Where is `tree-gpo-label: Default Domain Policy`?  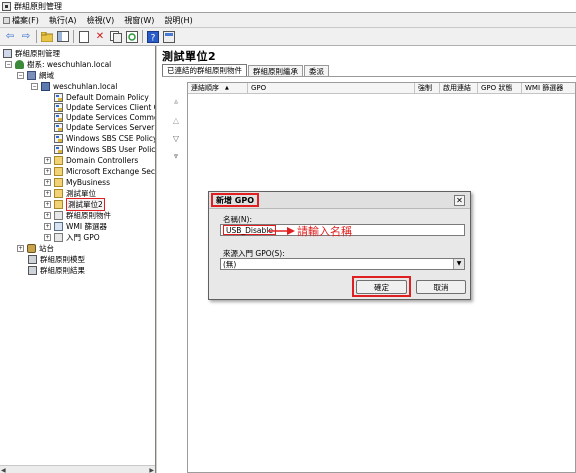 tree-gpo-label: Default Domain Policy is located at coordinates (107, 97).